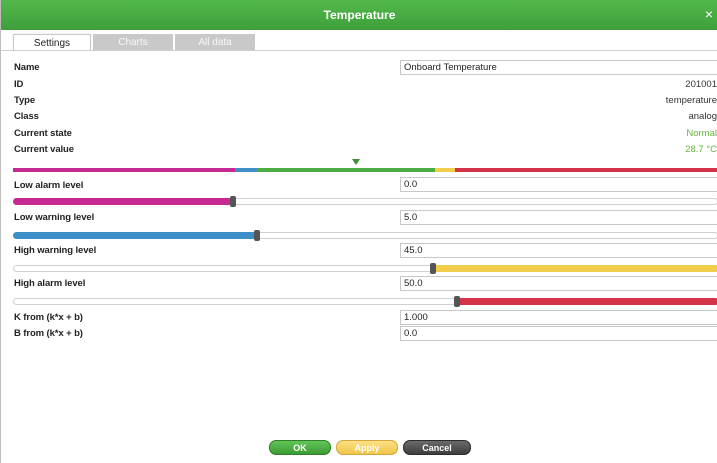 This screenshot has height=463, width=717. Describe the element at coordinates (457, 301) in the screenshot. I see `high-alarm-slider-handle` at that location.